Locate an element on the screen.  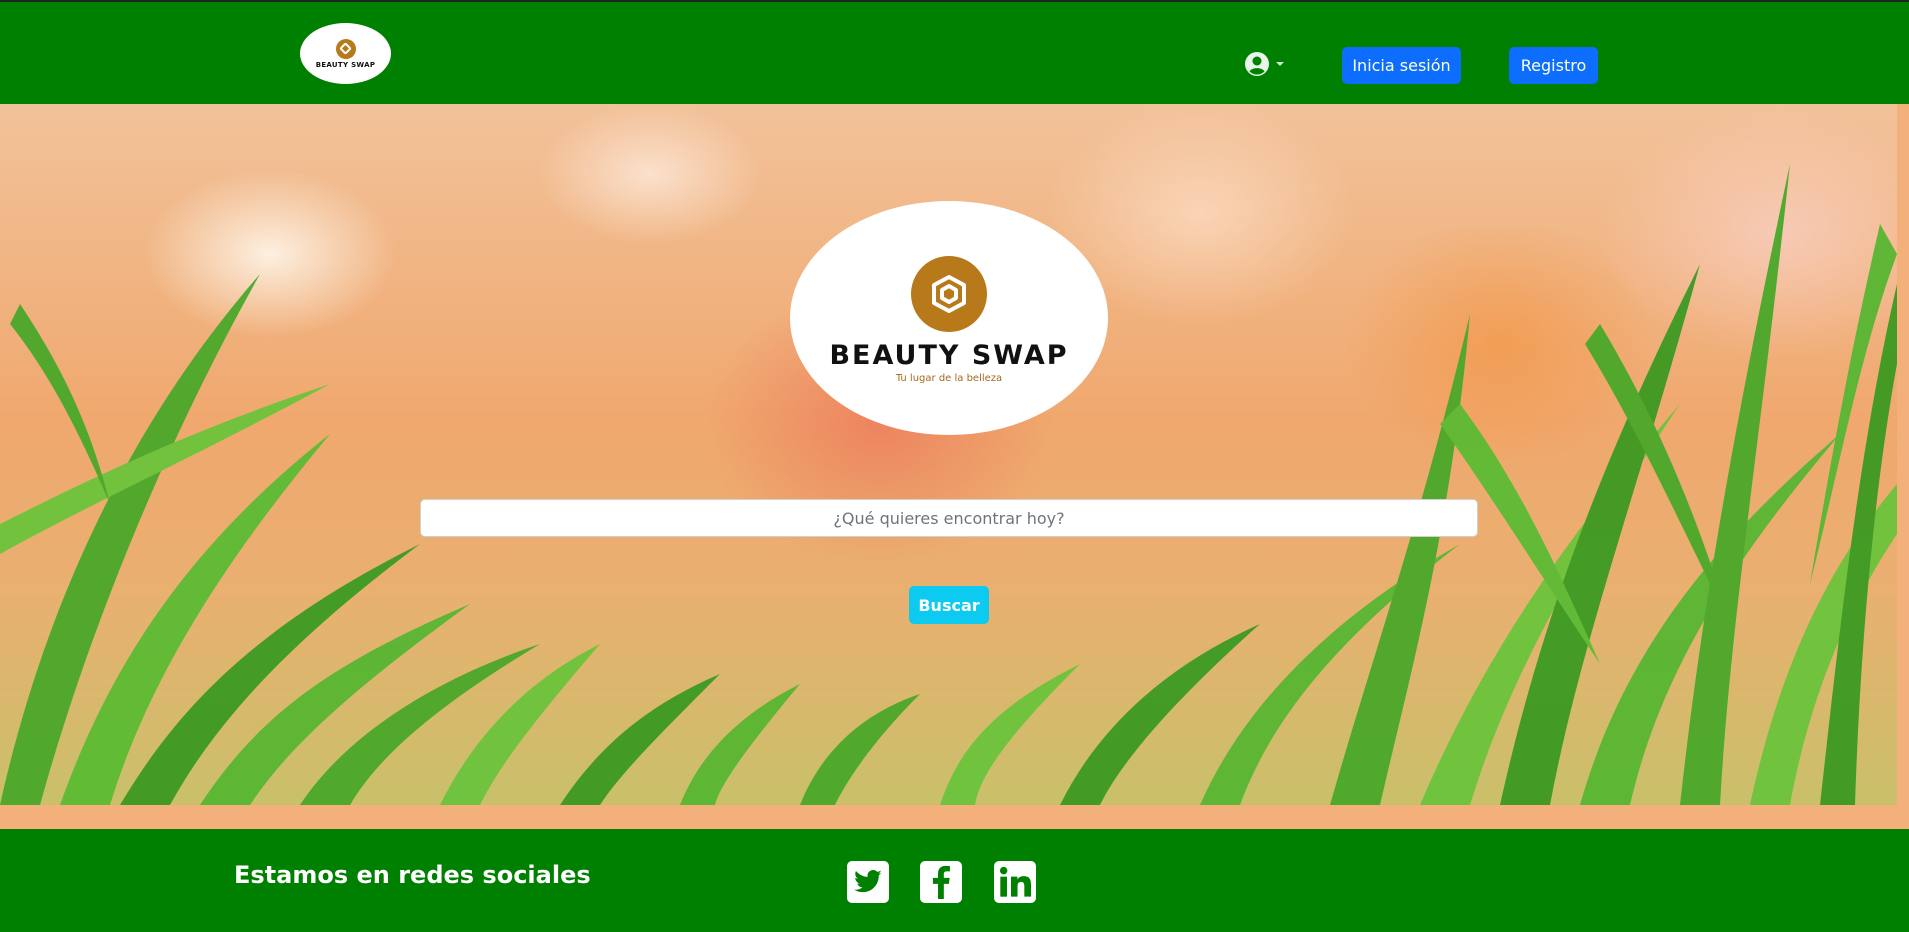
search-button: Buscar is located at coordinates (949, 605).